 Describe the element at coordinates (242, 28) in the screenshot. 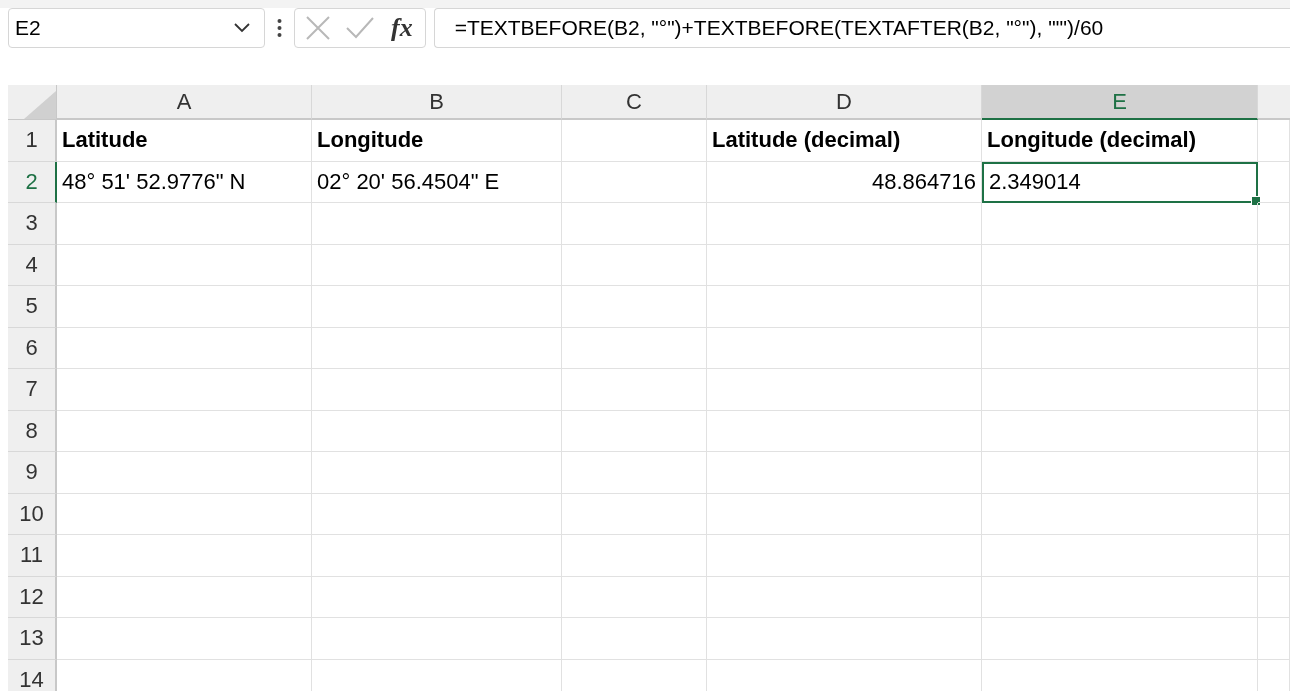

I see `chevron-down-icon` at that location.